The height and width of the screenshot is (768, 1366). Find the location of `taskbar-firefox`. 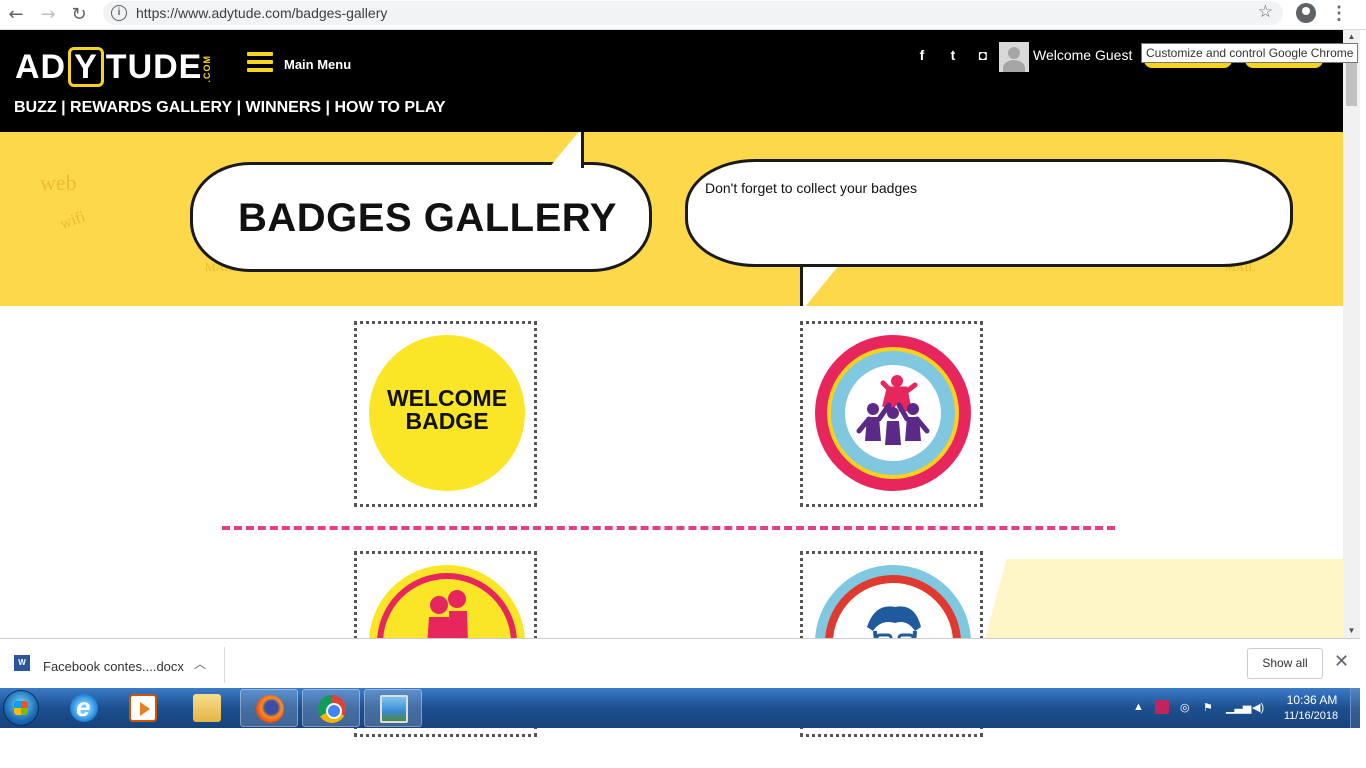

taskbar-firefox is located at coordinates (269, 708).